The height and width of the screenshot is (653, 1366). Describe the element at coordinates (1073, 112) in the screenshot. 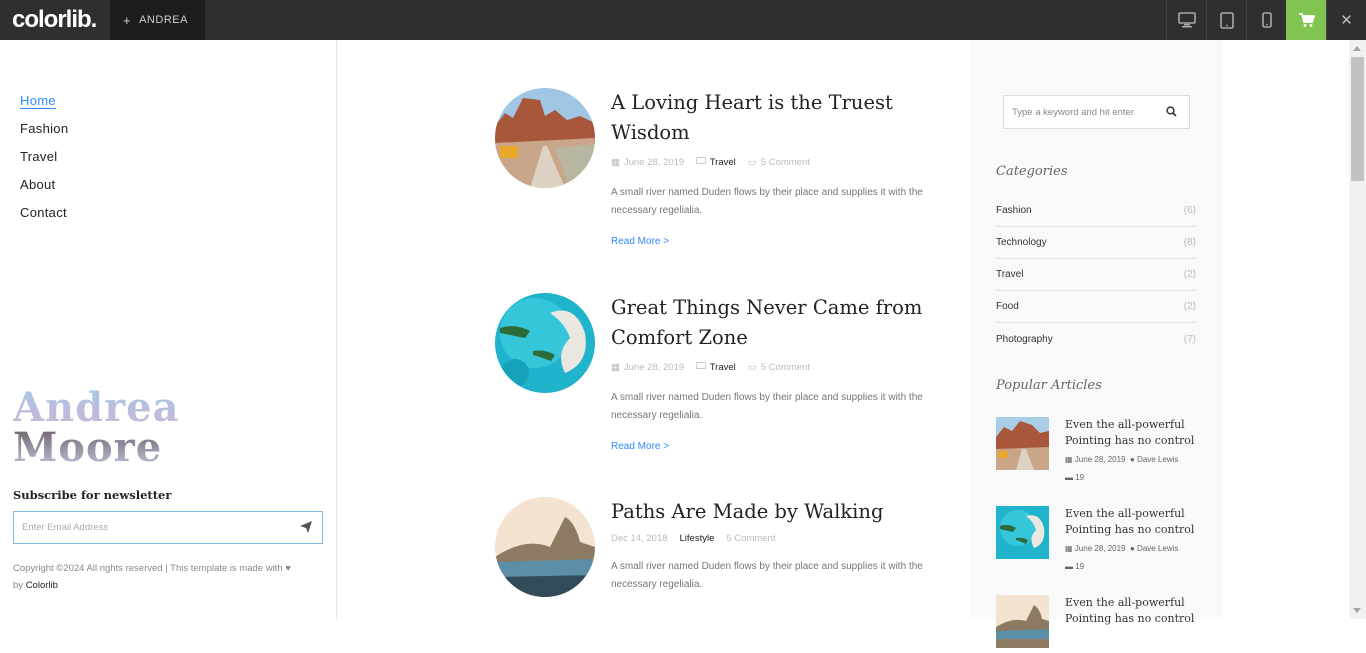

I see `search-placeholder: Type a keyword and hit enter` at that location.